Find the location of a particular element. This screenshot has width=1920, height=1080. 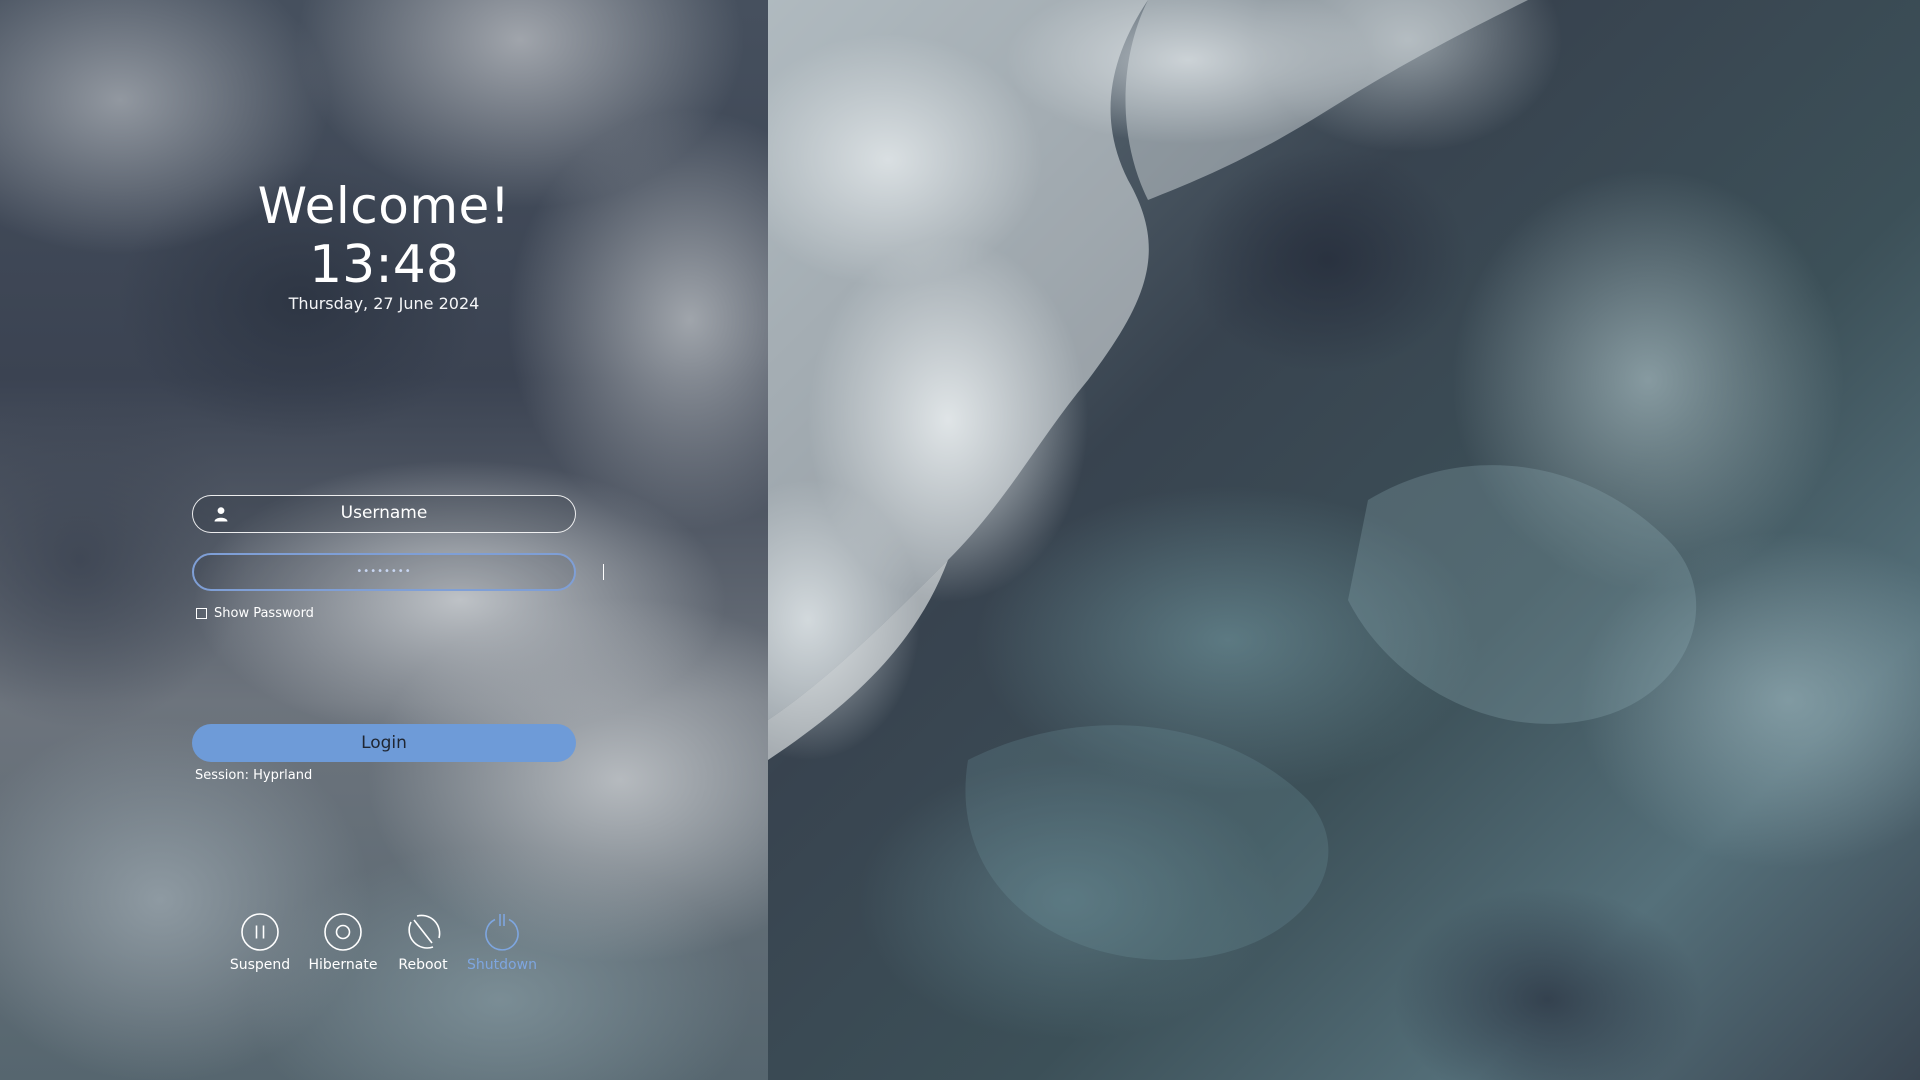

hibernate-circle-icon is located at coordinates (343, 932).